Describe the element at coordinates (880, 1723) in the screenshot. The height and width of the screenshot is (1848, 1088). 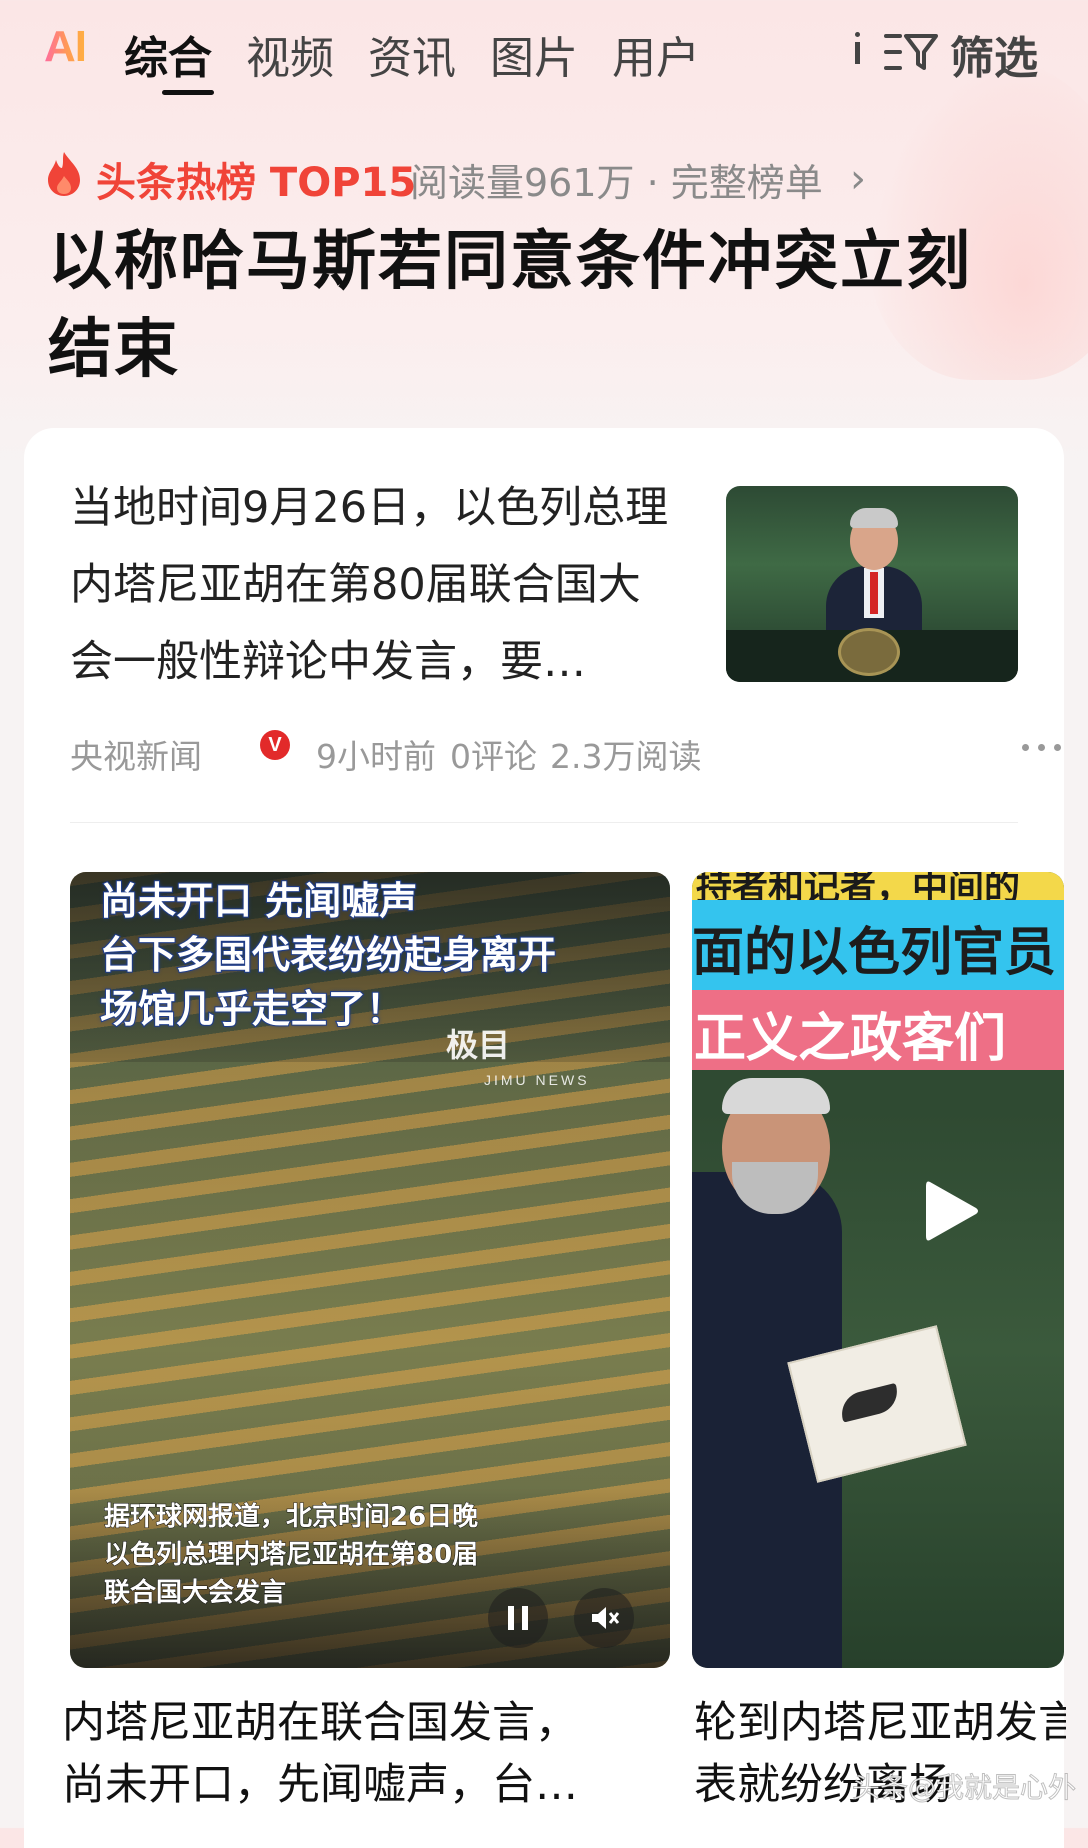
I see `video-2-title-line: 轮到内塔尼亚胡发言` at that location.